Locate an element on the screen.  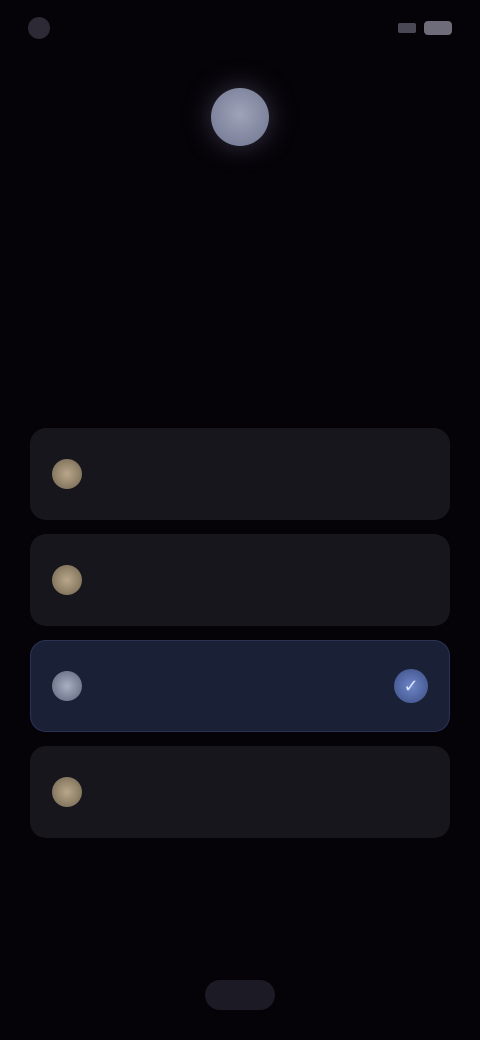
status-right is located at coordinates (425, 28).